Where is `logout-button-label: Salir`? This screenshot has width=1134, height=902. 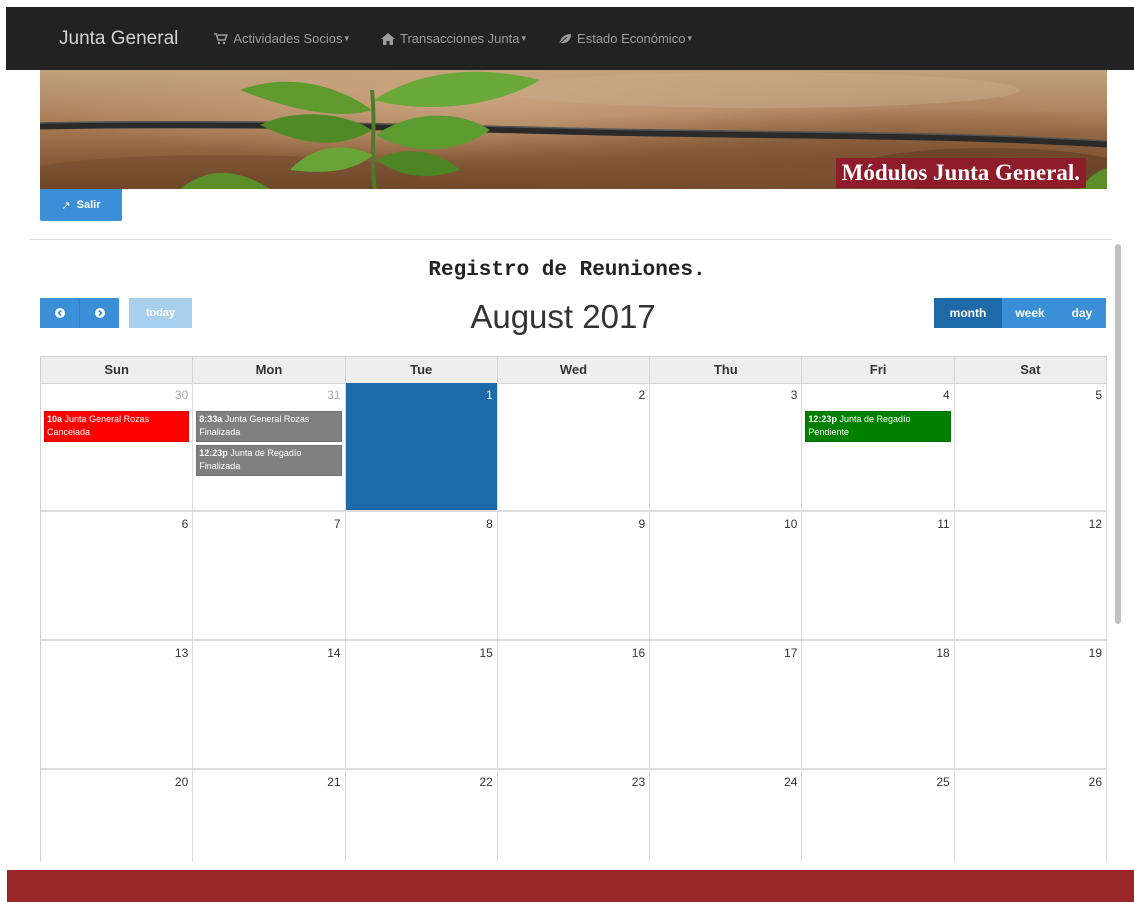 logout-button-label: Salir is located at coordinates (88, 205).